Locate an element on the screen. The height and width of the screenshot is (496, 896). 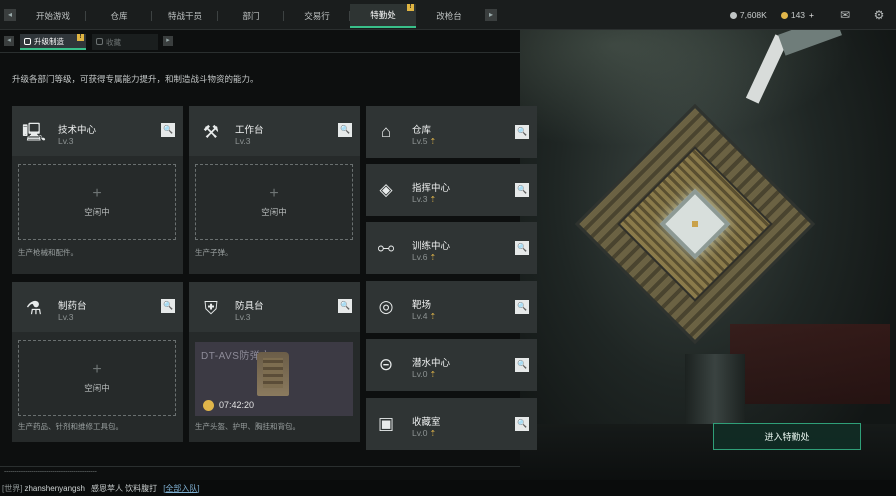
tools-icon: ⚒ is located at coordinates (211, 132).